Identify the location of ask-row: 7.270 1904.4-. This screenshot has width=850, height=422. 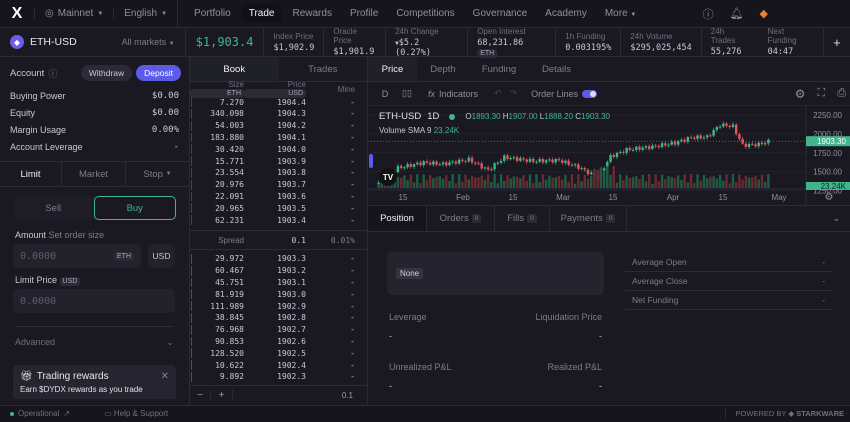
(278, 102).